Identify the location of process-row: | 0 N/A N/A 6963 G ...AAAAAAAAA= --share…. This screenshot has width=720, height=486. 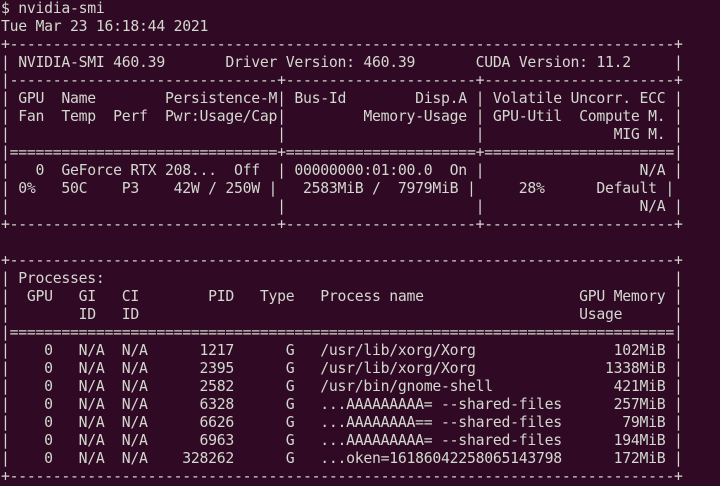
(342, 440).